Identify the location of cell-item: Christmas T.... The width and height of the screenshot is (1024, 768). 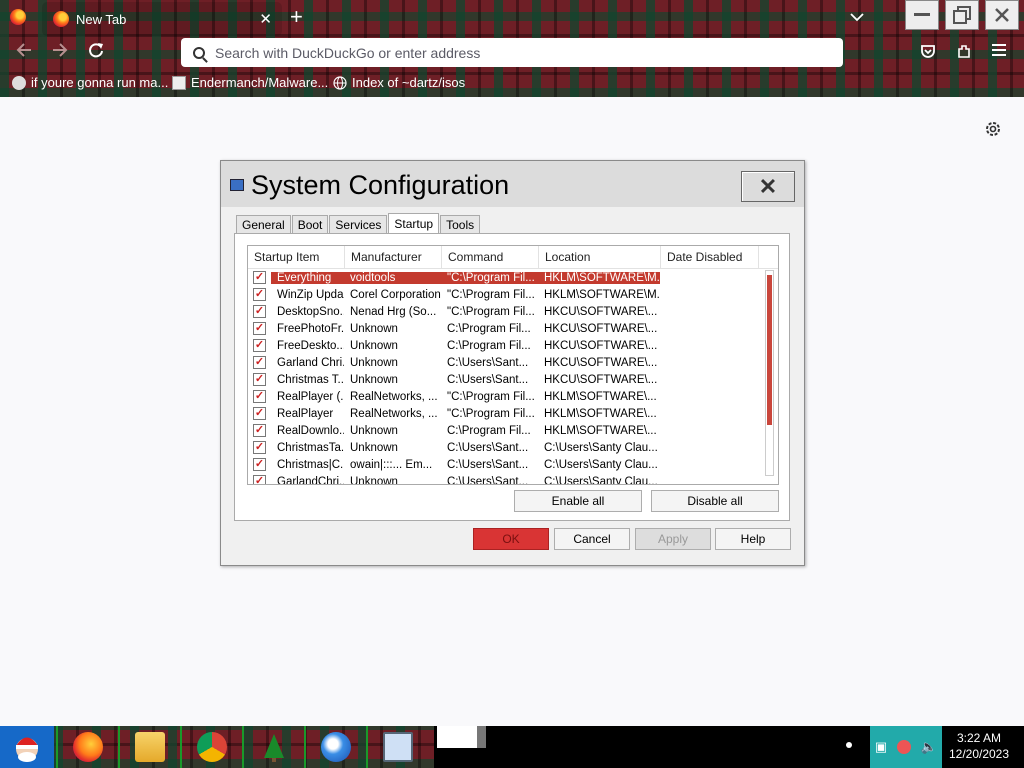
(310, 379).